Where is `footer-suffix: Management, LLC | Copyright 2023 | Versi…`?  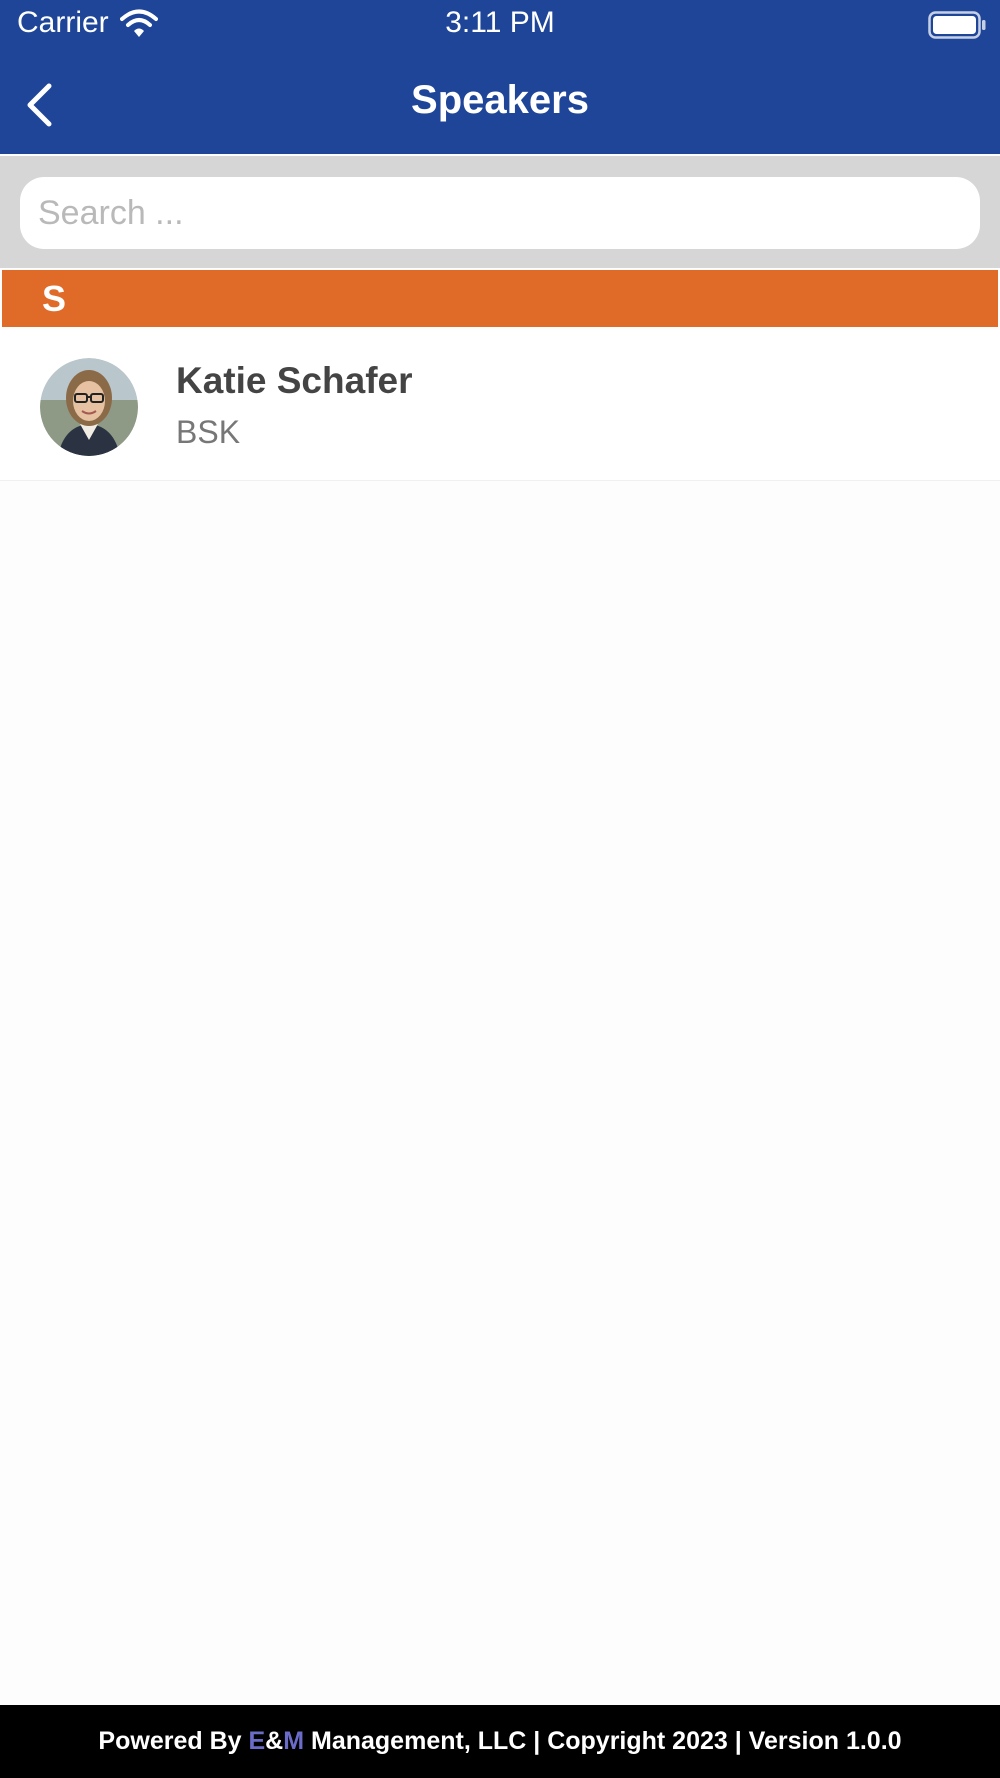
footer-suffix: Management, LLC | Copyright 2023 | Versi… is located at coordinates (603, 1741).